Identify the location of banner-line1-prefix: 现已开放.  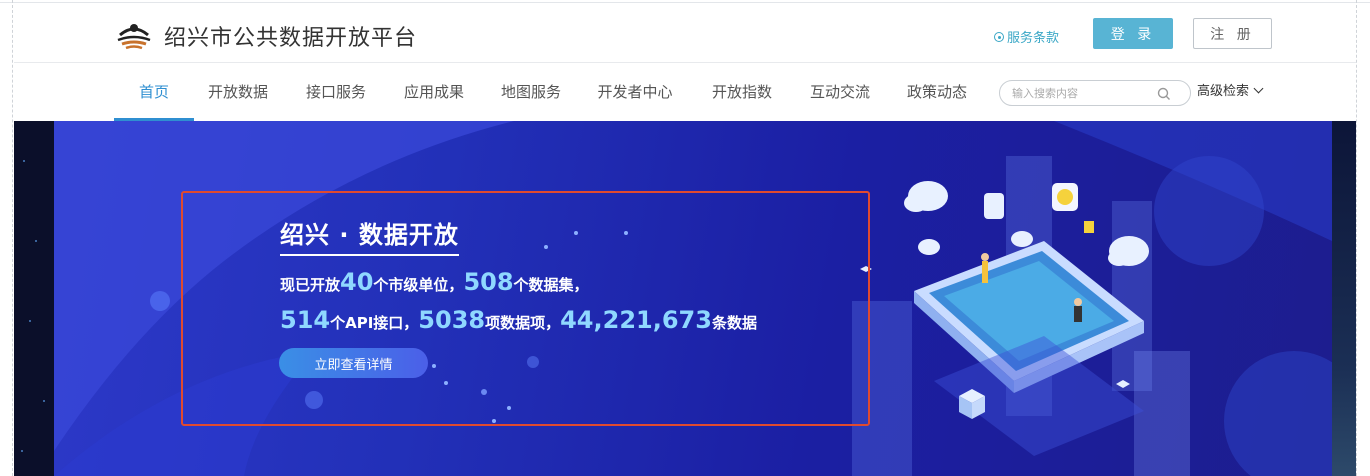
(310, 285).